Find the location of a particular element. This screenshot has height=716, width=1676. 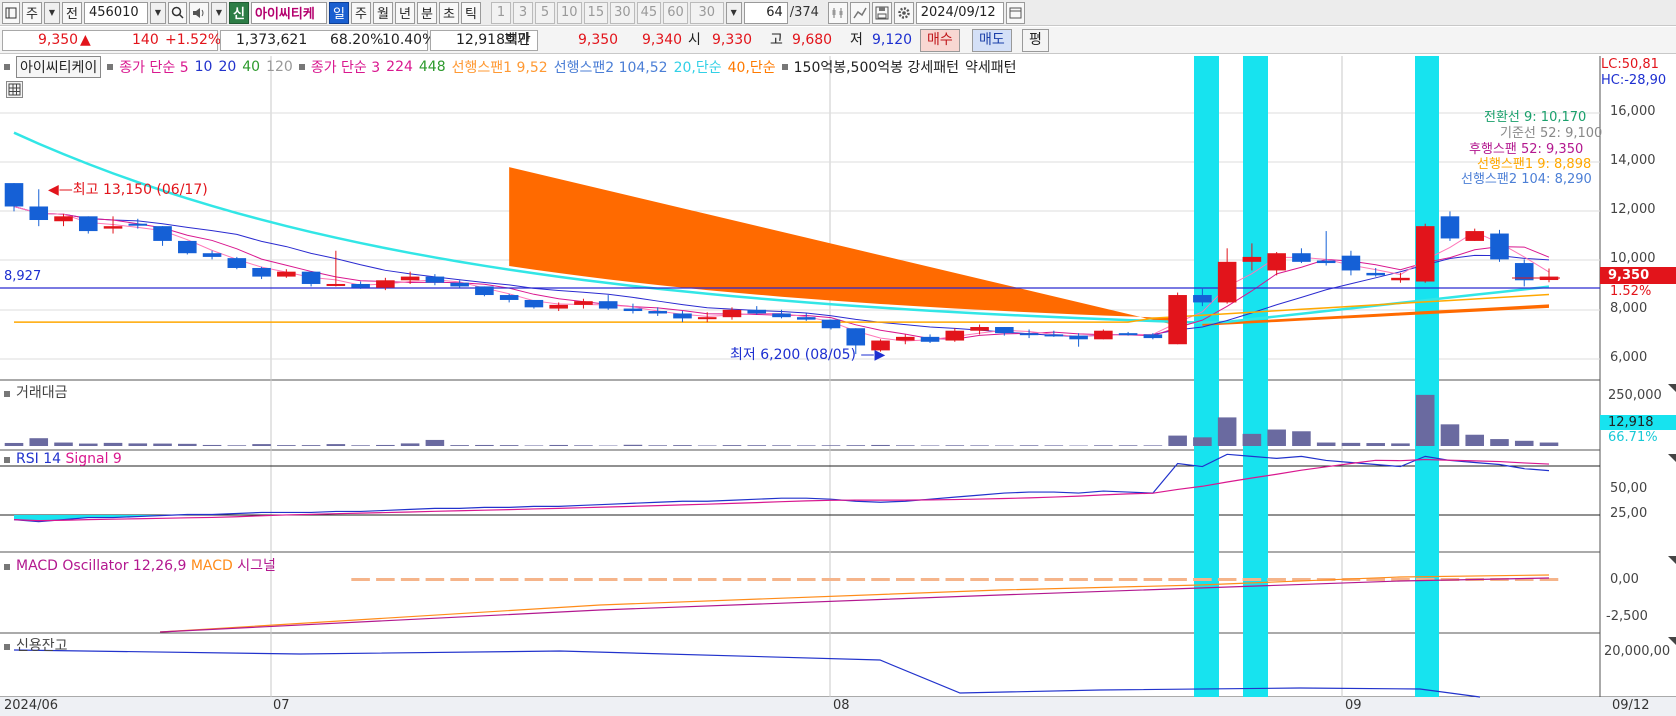

legend-ma2: 종가 단순 3 is located at coordinates (345, 67).